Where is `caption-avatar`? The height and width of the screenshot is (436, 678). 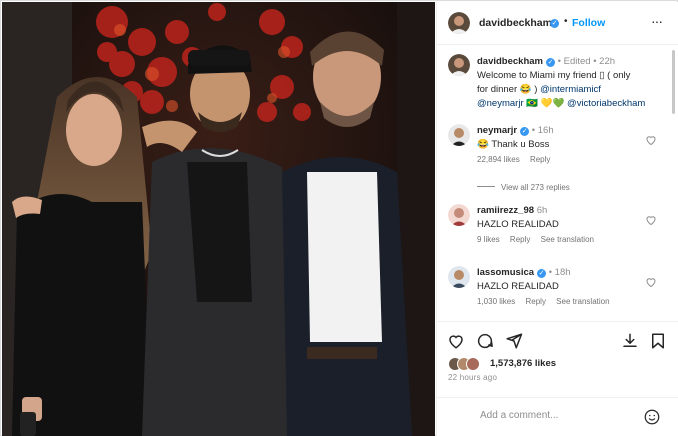 caption-avatar is located at coordinates (459, 65).